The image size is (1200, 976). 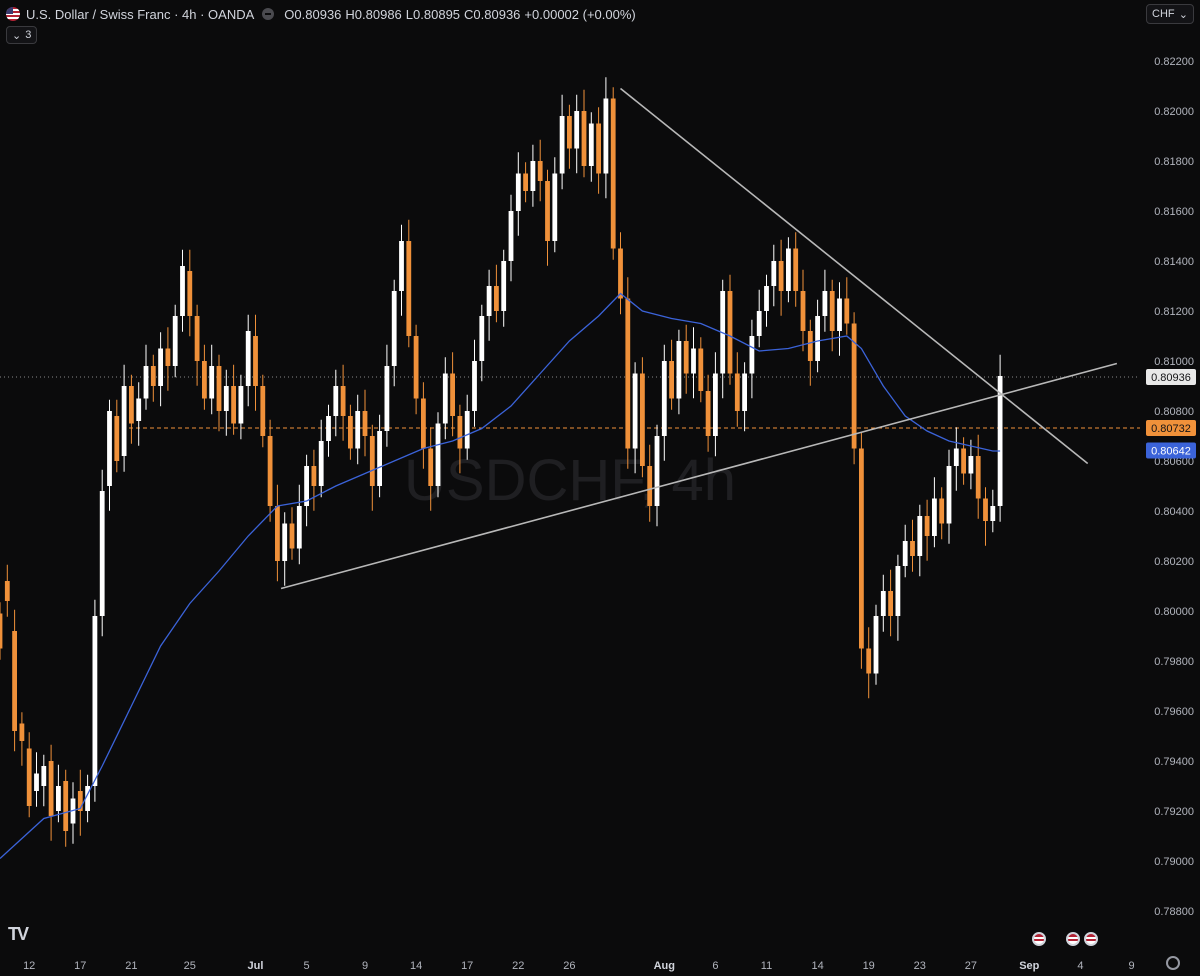 I want to click on price-tick-label: 0.81400, so click(x=1174, y=262).